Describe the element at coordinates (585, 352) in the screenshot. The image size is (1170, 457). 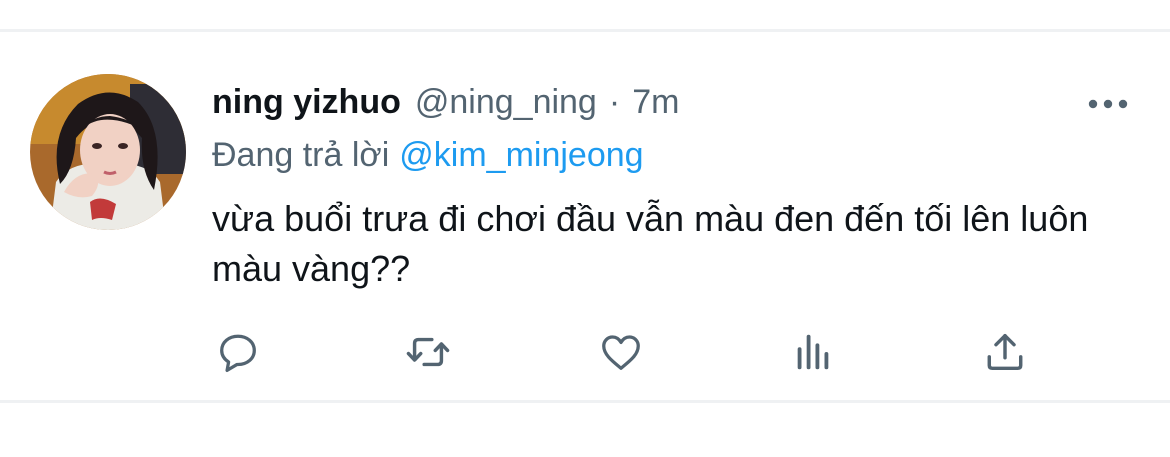
I see `tweet-actions` at that location.